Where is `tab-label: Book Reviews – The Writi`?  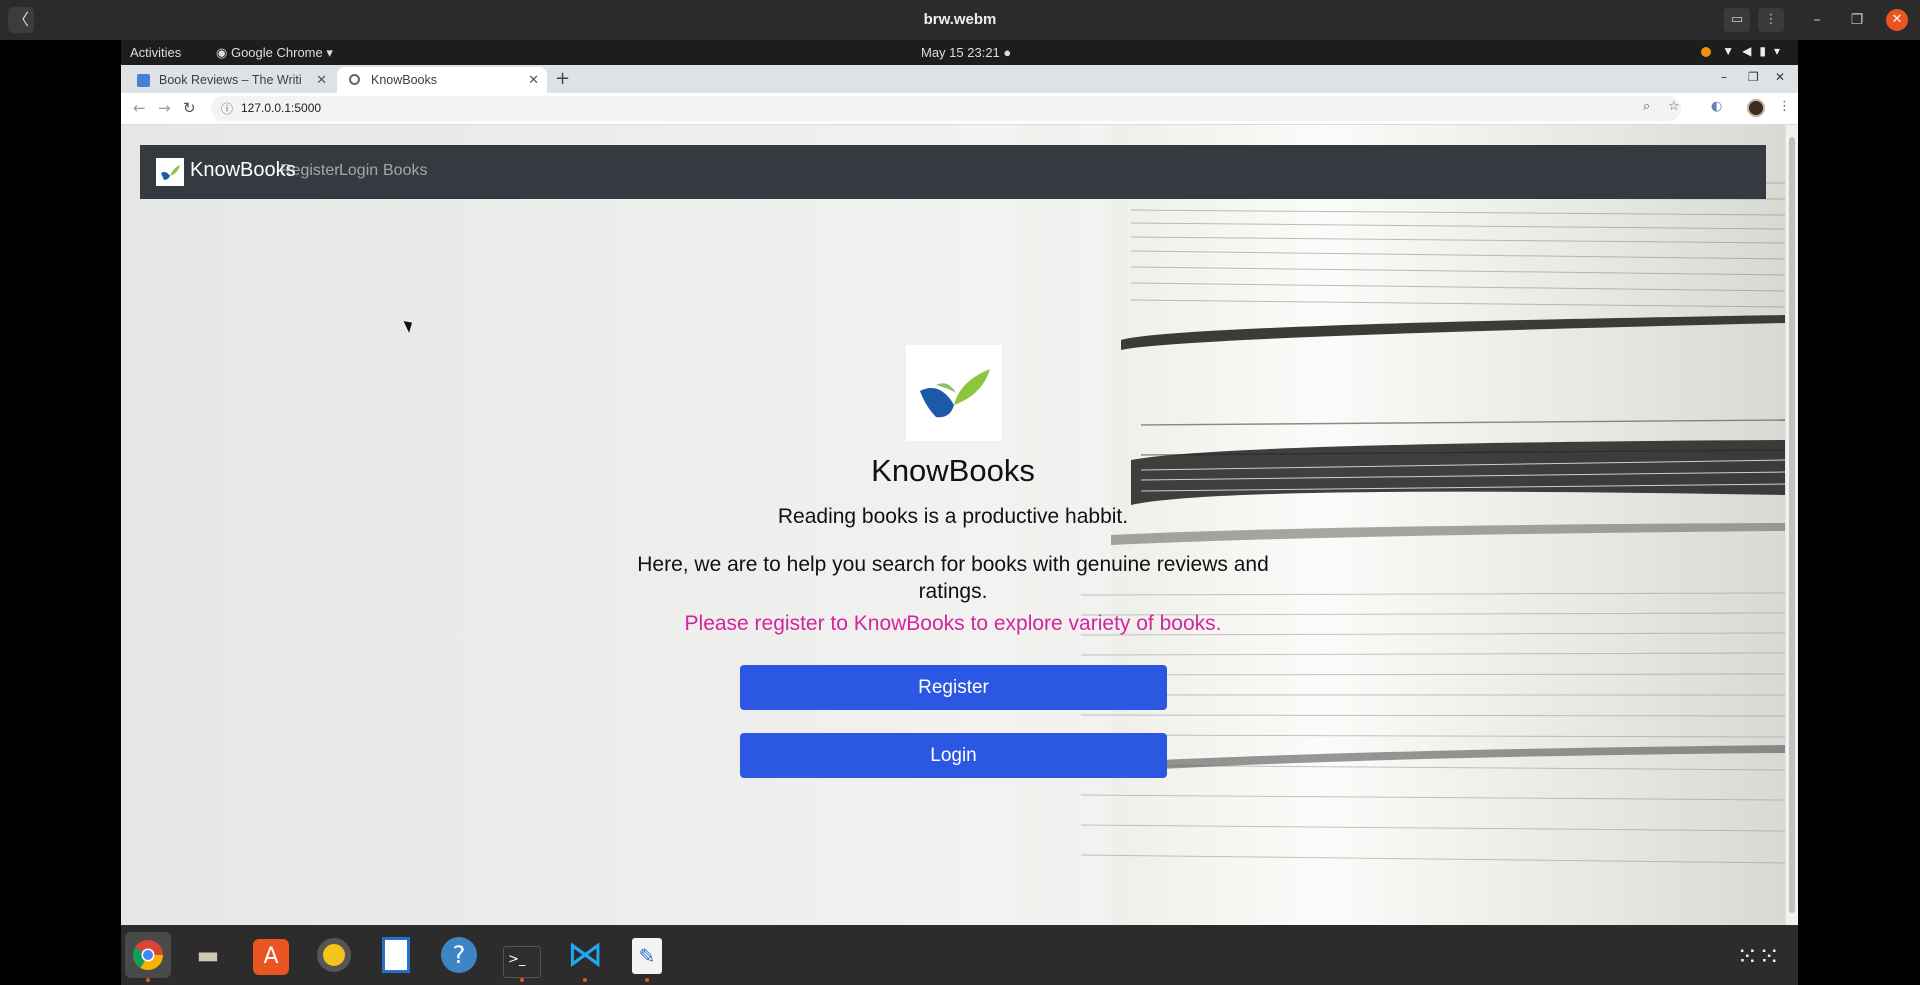
tab-label: Book Reviews – The Writi is located at coordinates (230, 80).